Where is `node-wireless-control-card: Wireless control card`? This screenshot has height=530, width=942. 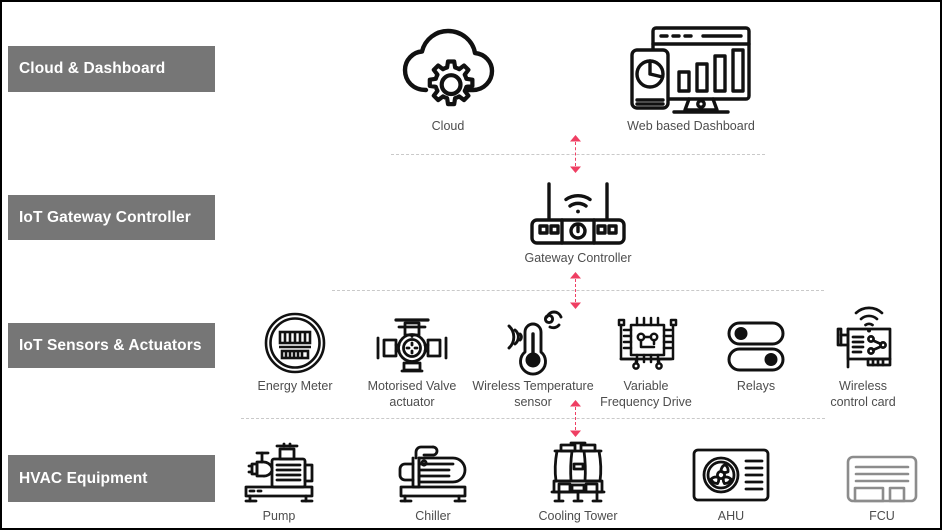
node-wireless-control-card: Wireless control card is located at coordinates (863, 358).